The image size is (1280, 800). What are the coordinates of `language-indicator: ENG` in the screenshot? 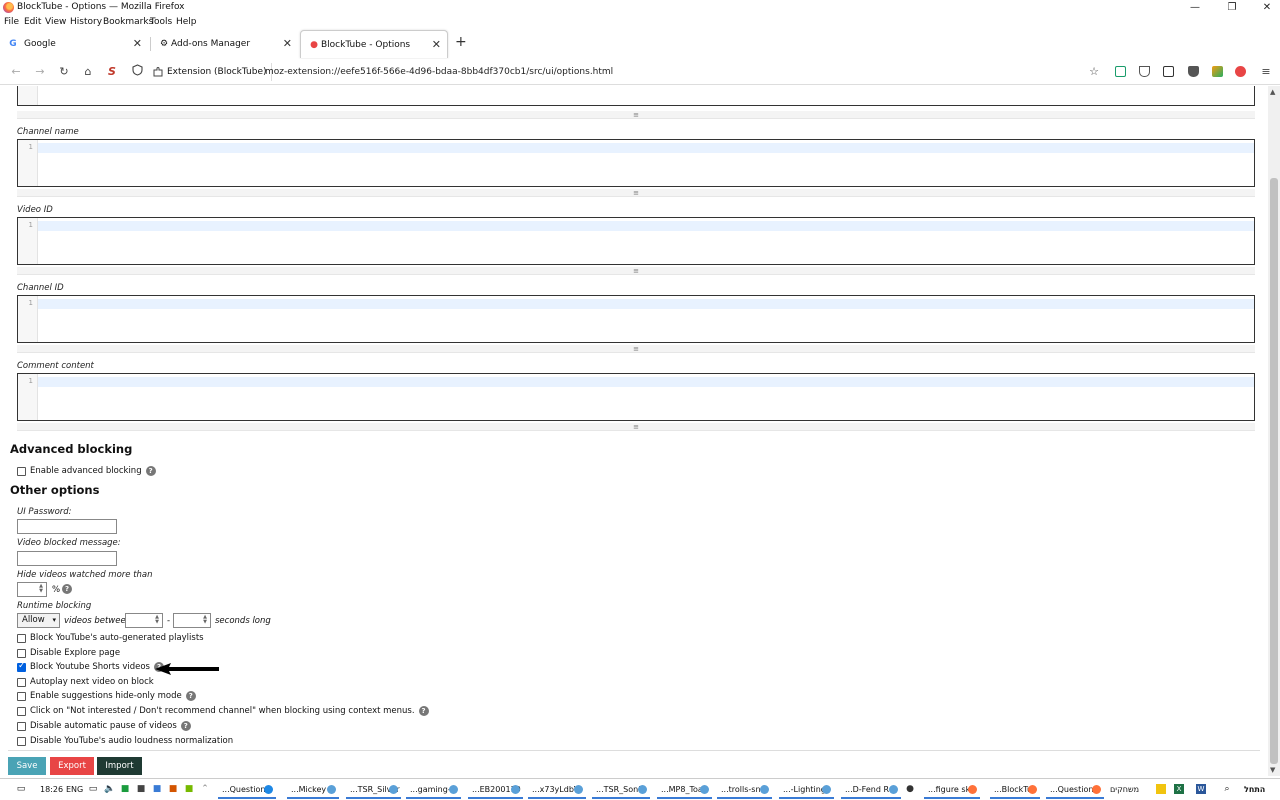 It's located at (74, 789).